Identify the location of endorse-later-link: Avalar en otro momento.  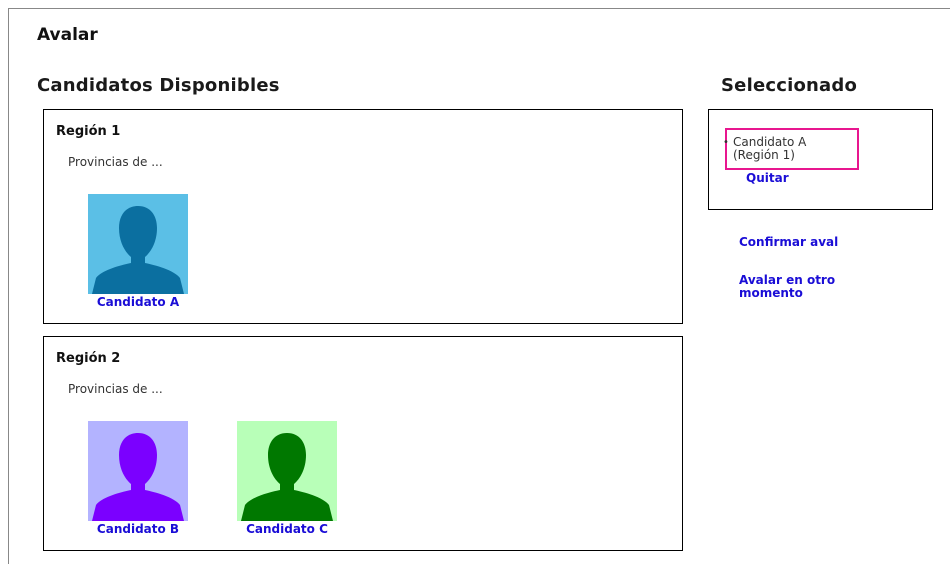
(809, 287).